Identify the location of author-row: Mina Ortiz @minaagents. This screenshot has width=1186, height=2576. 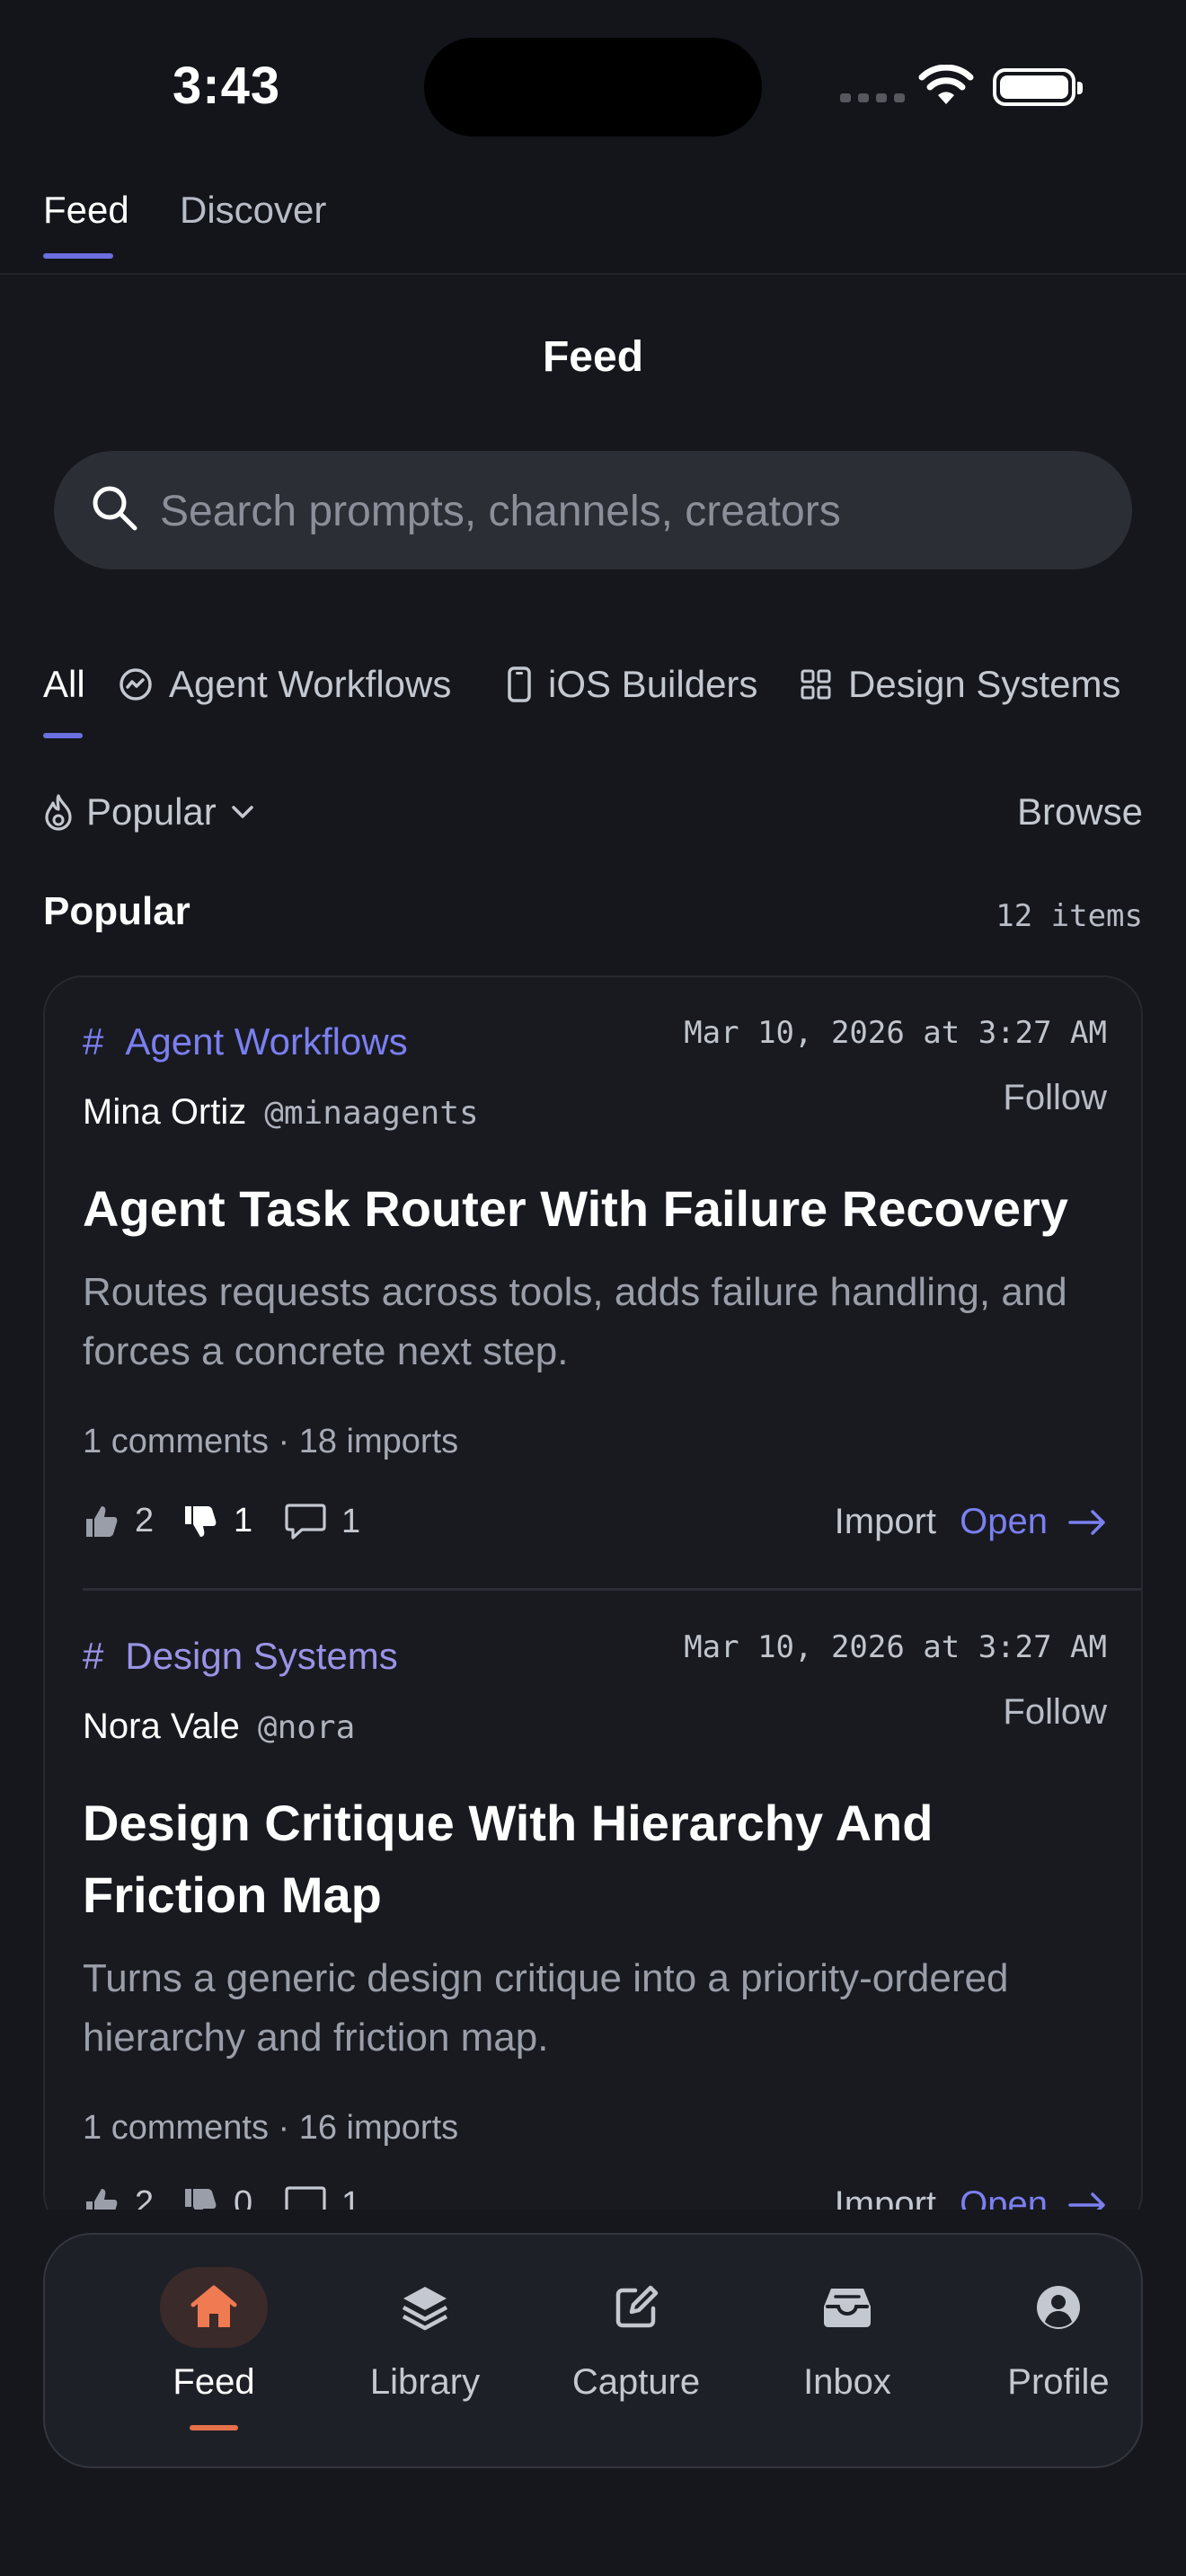
(281, 1112).